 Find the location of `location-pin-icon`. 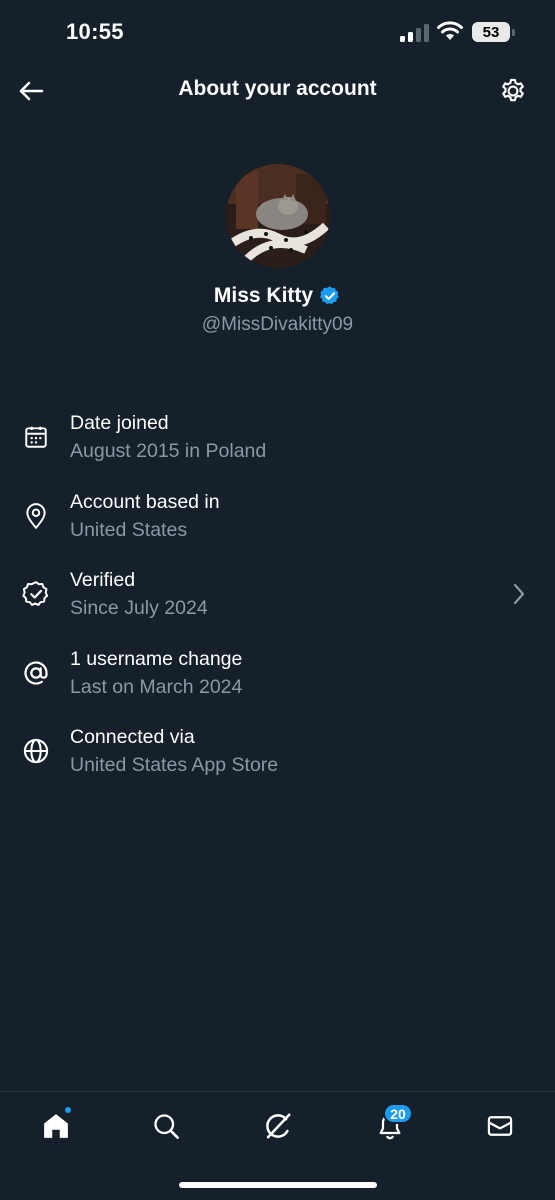

location-pin-icon is located at coordinates (36, 516).